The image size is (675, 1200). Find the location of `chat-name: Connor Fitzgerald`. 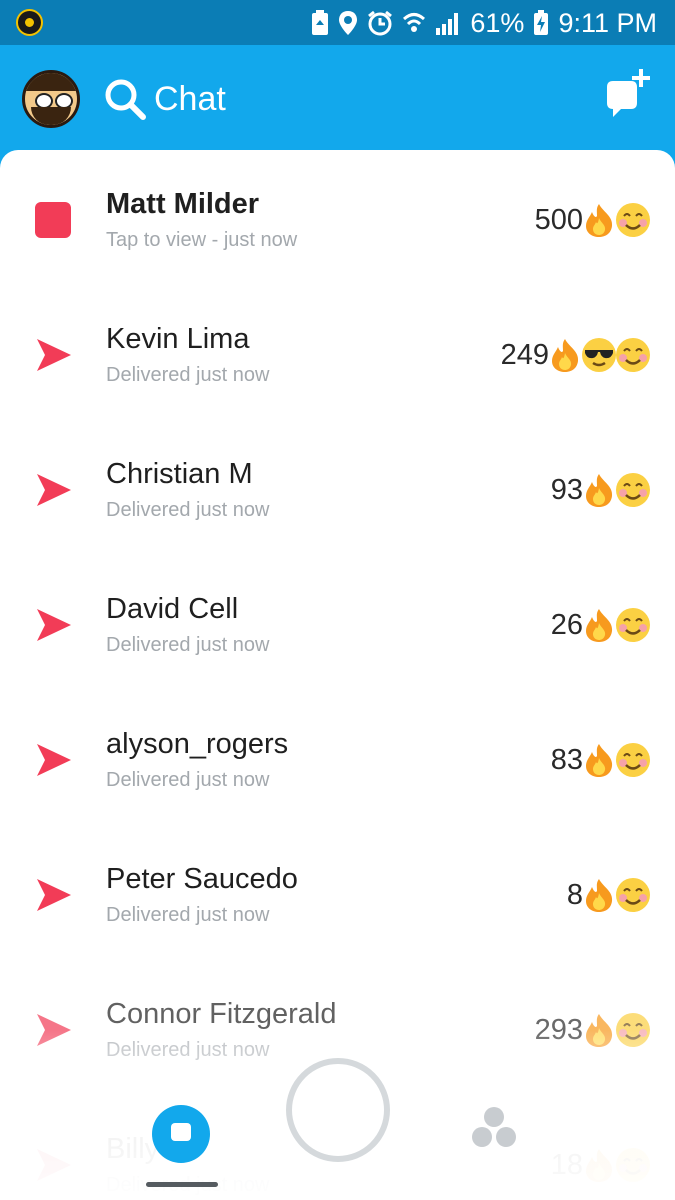

chat-name: Connor Fitzgerald is located at coordinates (221, 1014).